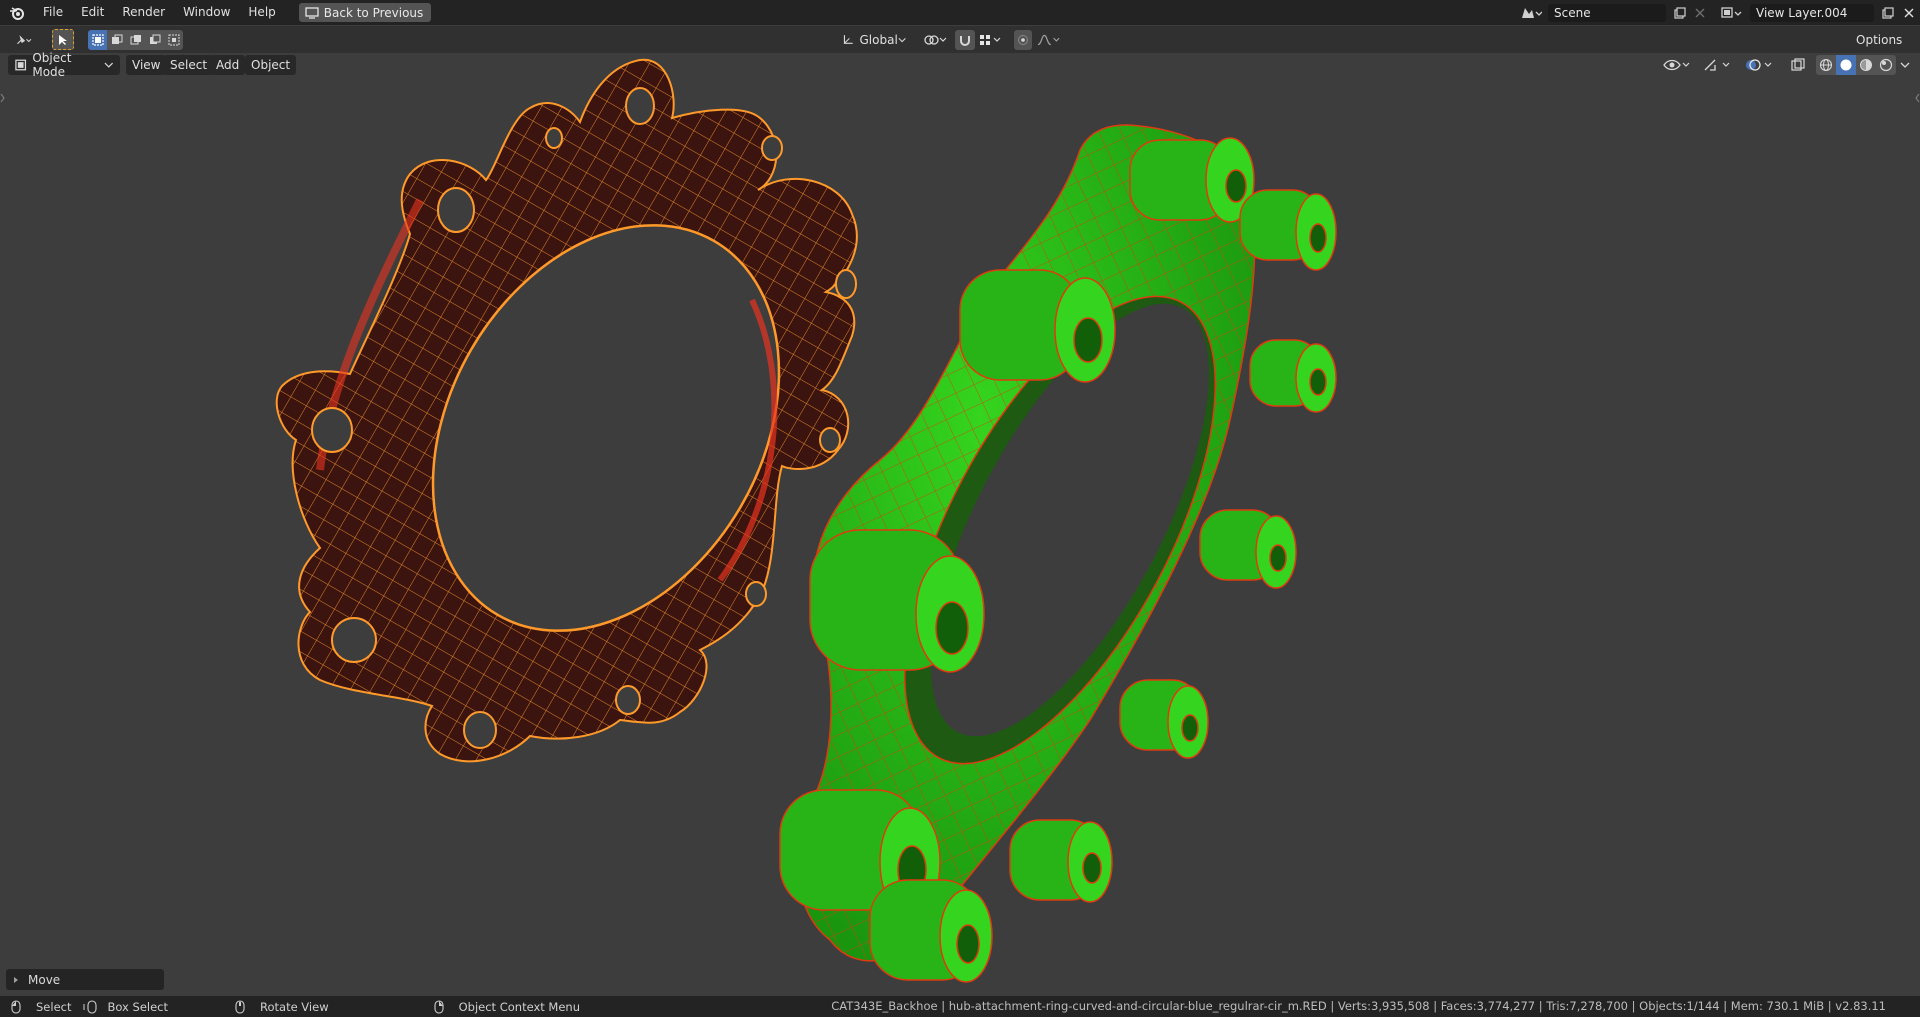 Image resolution: width=1920 pixels, height=1017 pixels. What do you see at coordinates (1866, 65) in the screenshot?
I see `material-shading-icon` at bounding box center [1866, 65].